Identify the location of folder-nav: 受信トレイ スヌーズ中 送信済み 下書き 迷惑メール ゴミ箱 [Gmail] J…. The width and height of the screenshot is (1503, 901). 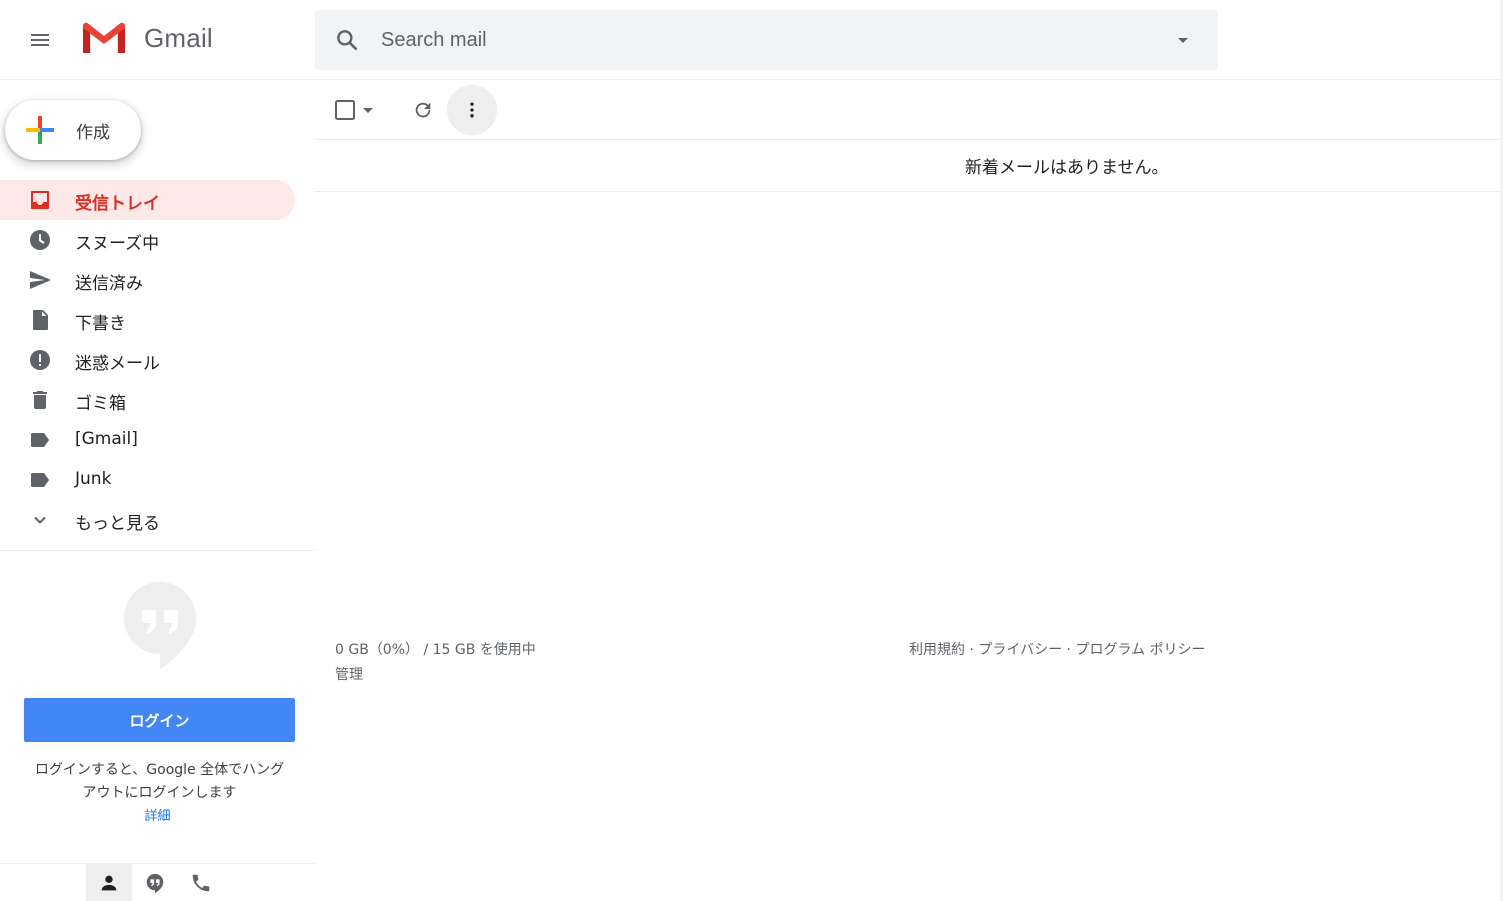
(157, 360).